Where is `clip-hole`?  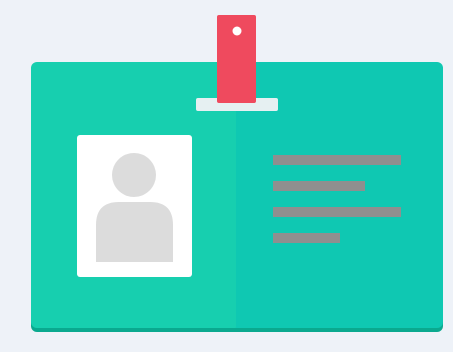 clip-hole is located at coordinates (237, 31).